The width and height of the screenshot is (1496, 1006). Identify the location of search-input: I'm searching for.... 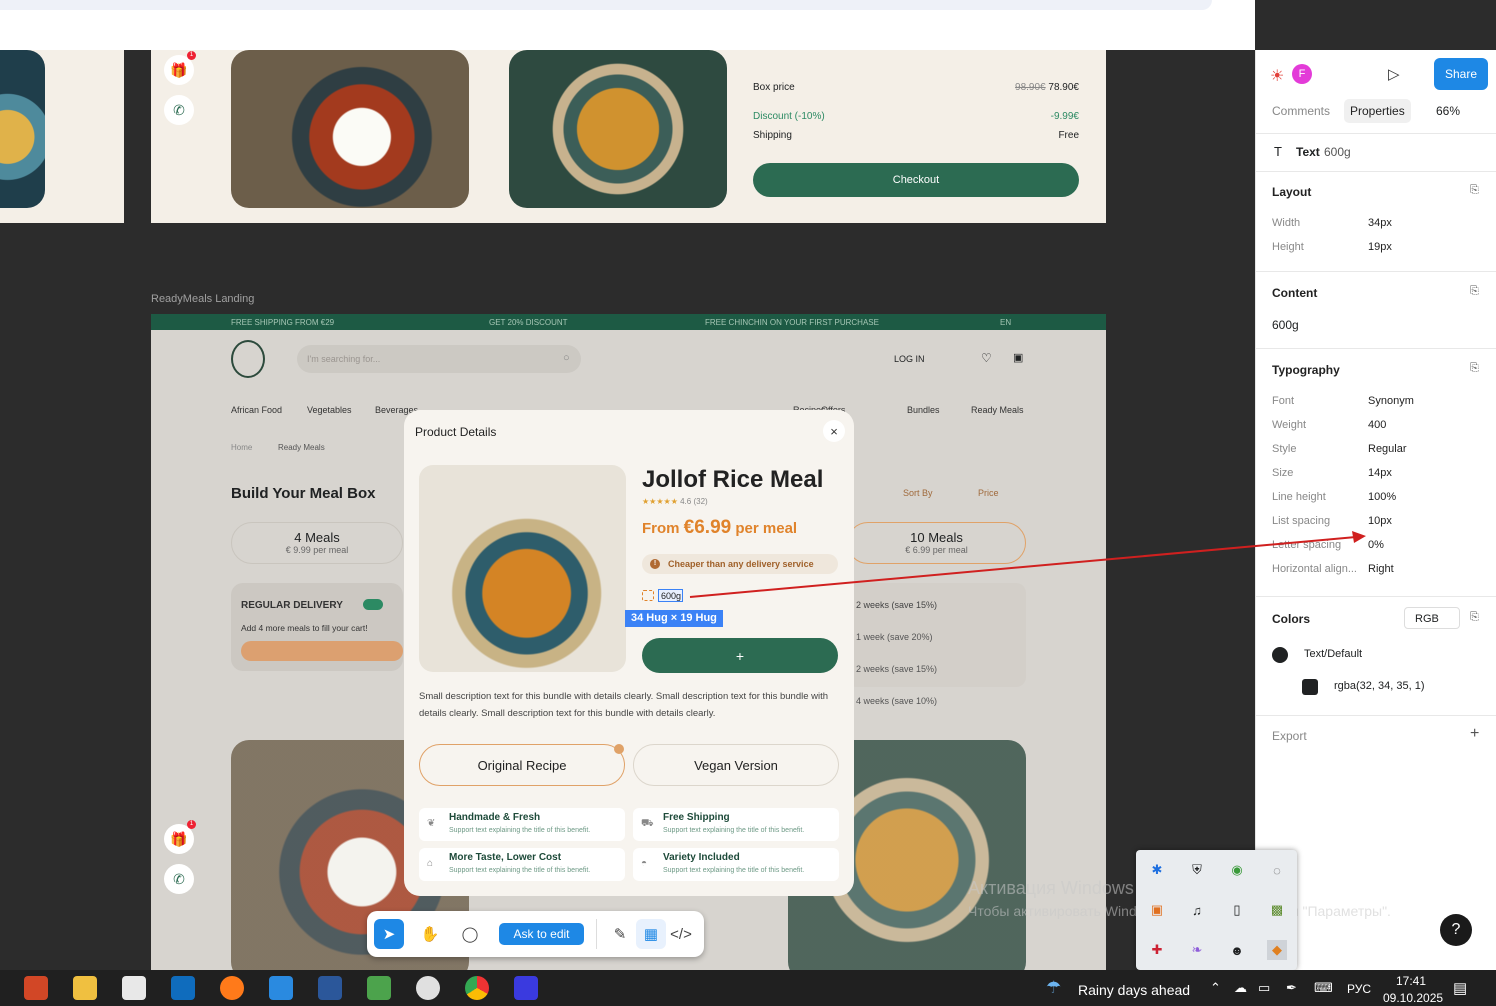
(439, 359).